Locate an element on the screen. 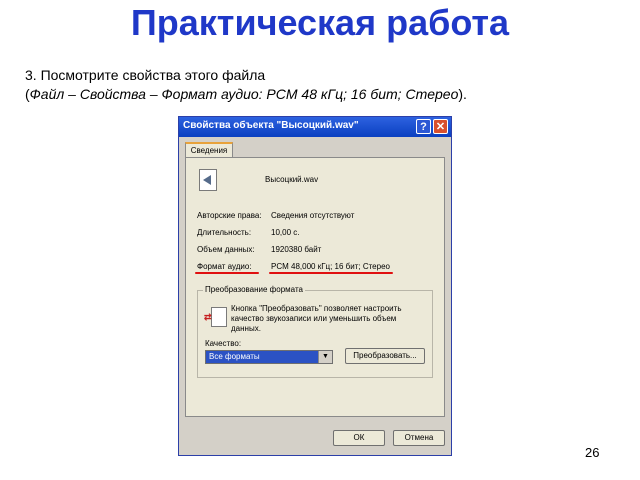  dialog-title: Свойства объекта "Высоцкий.wav" is located at coordinates (271, 125).